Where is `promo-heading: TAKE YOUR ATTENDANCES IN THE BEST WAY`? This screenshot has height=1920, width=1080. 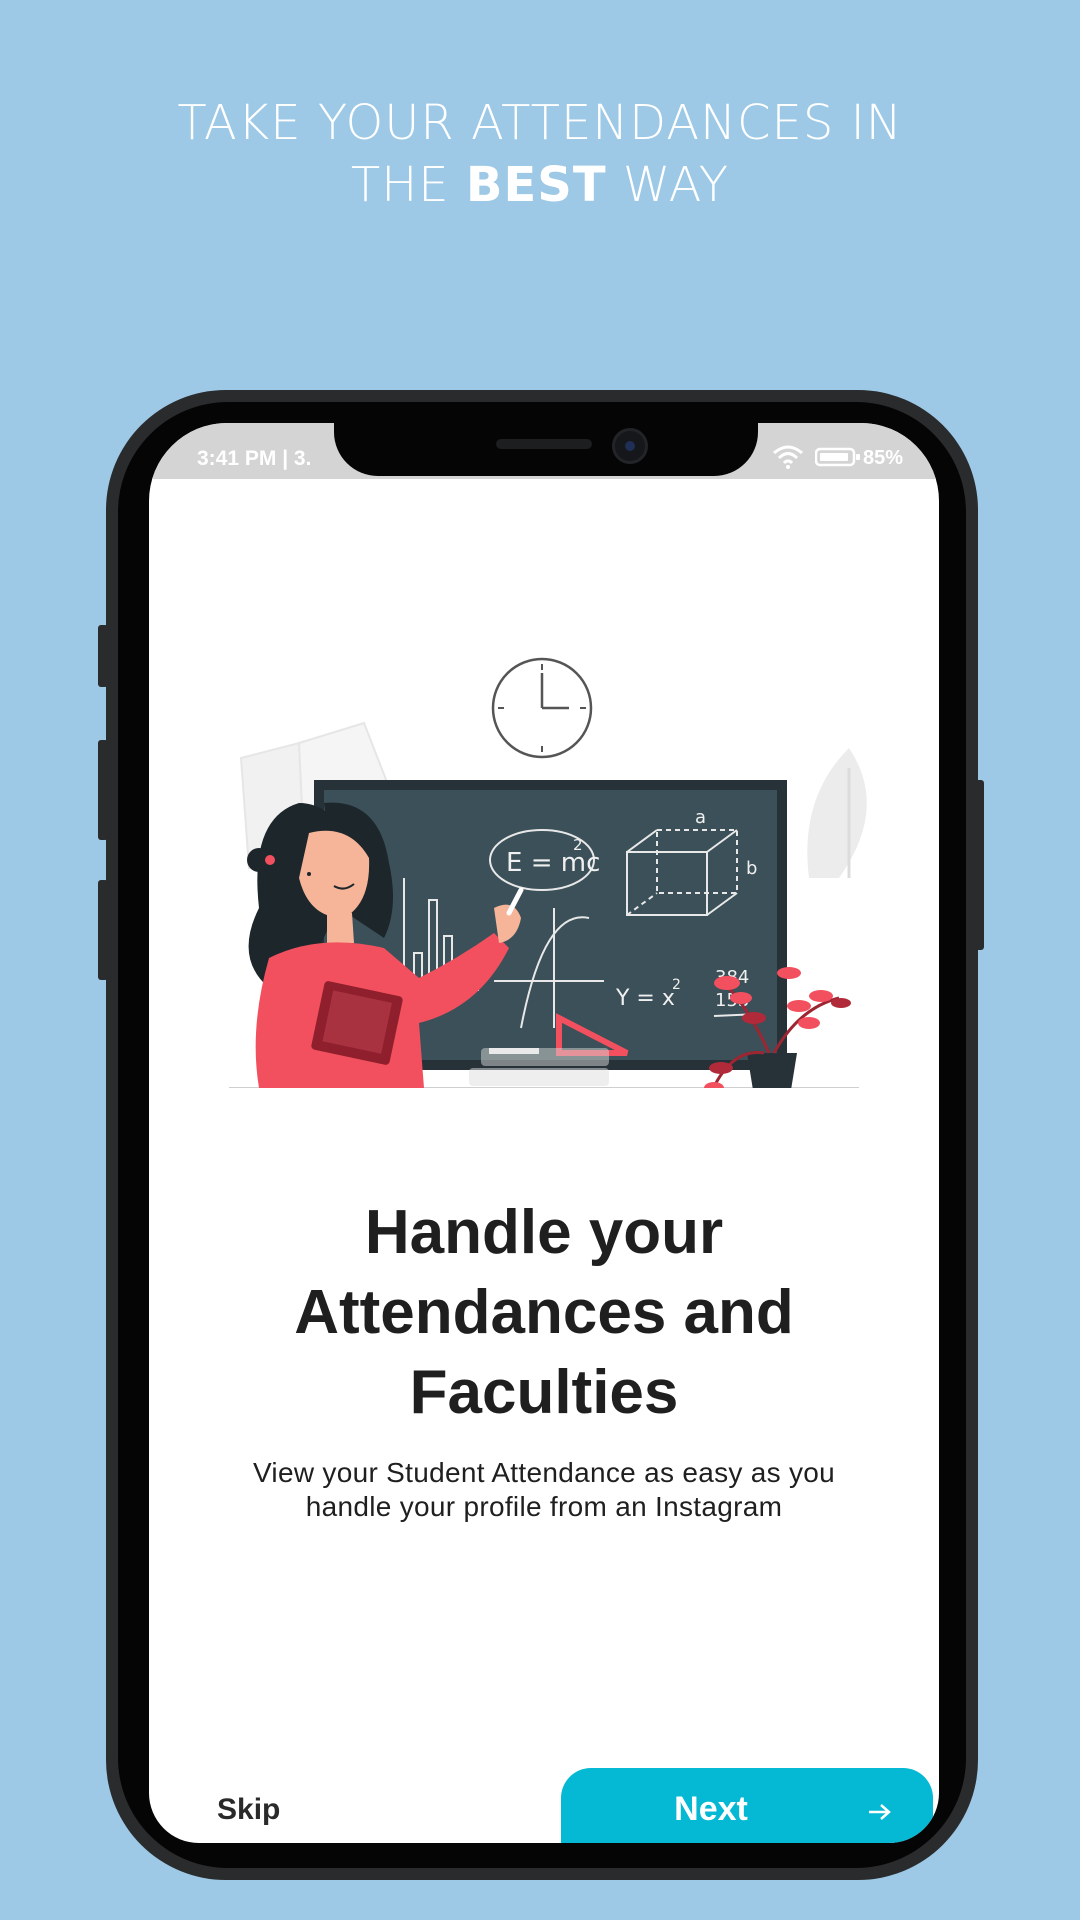
promo-heading: TAKE YOUR ATTENDANCES IN THE BEST WAY is located at coordinates (540, 154).